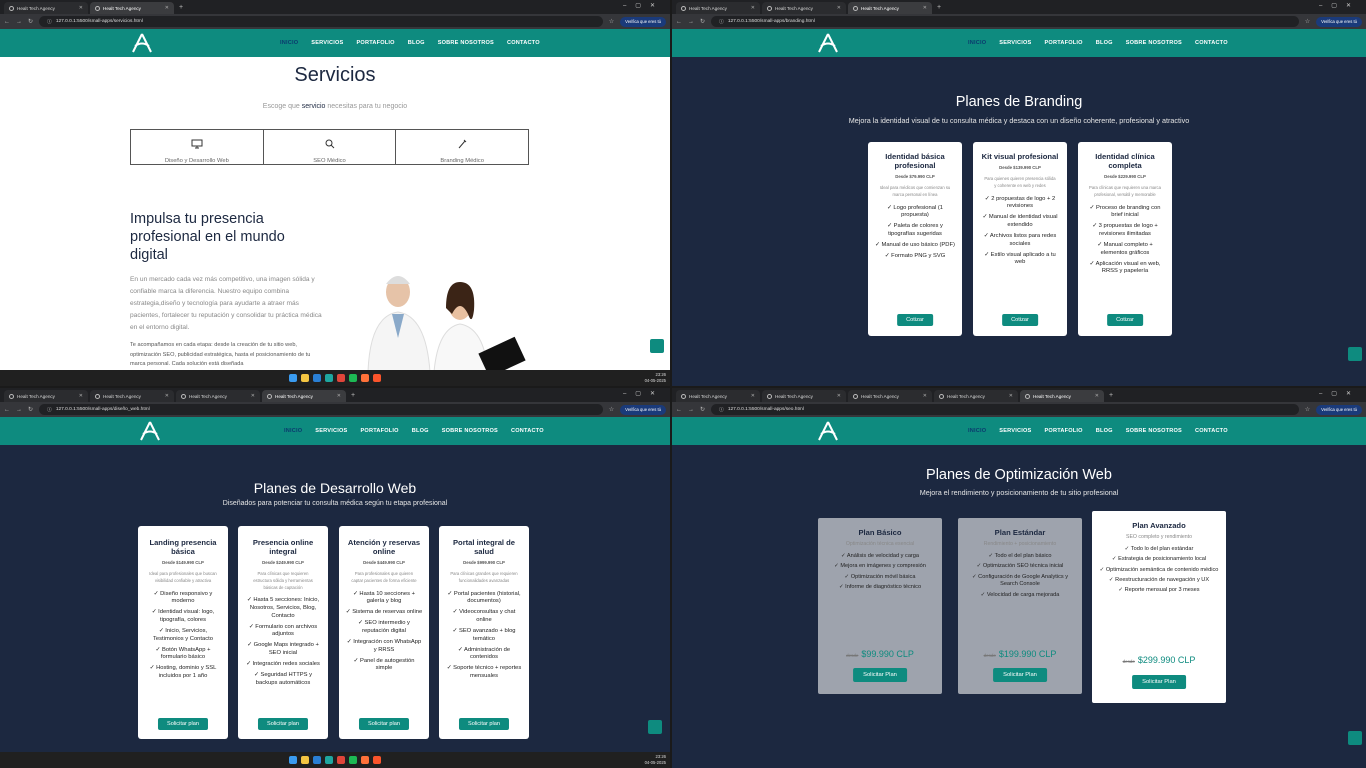  Describe the element at coordinates (329, 760) in the screenshot. I see `edge-icon` at that location.